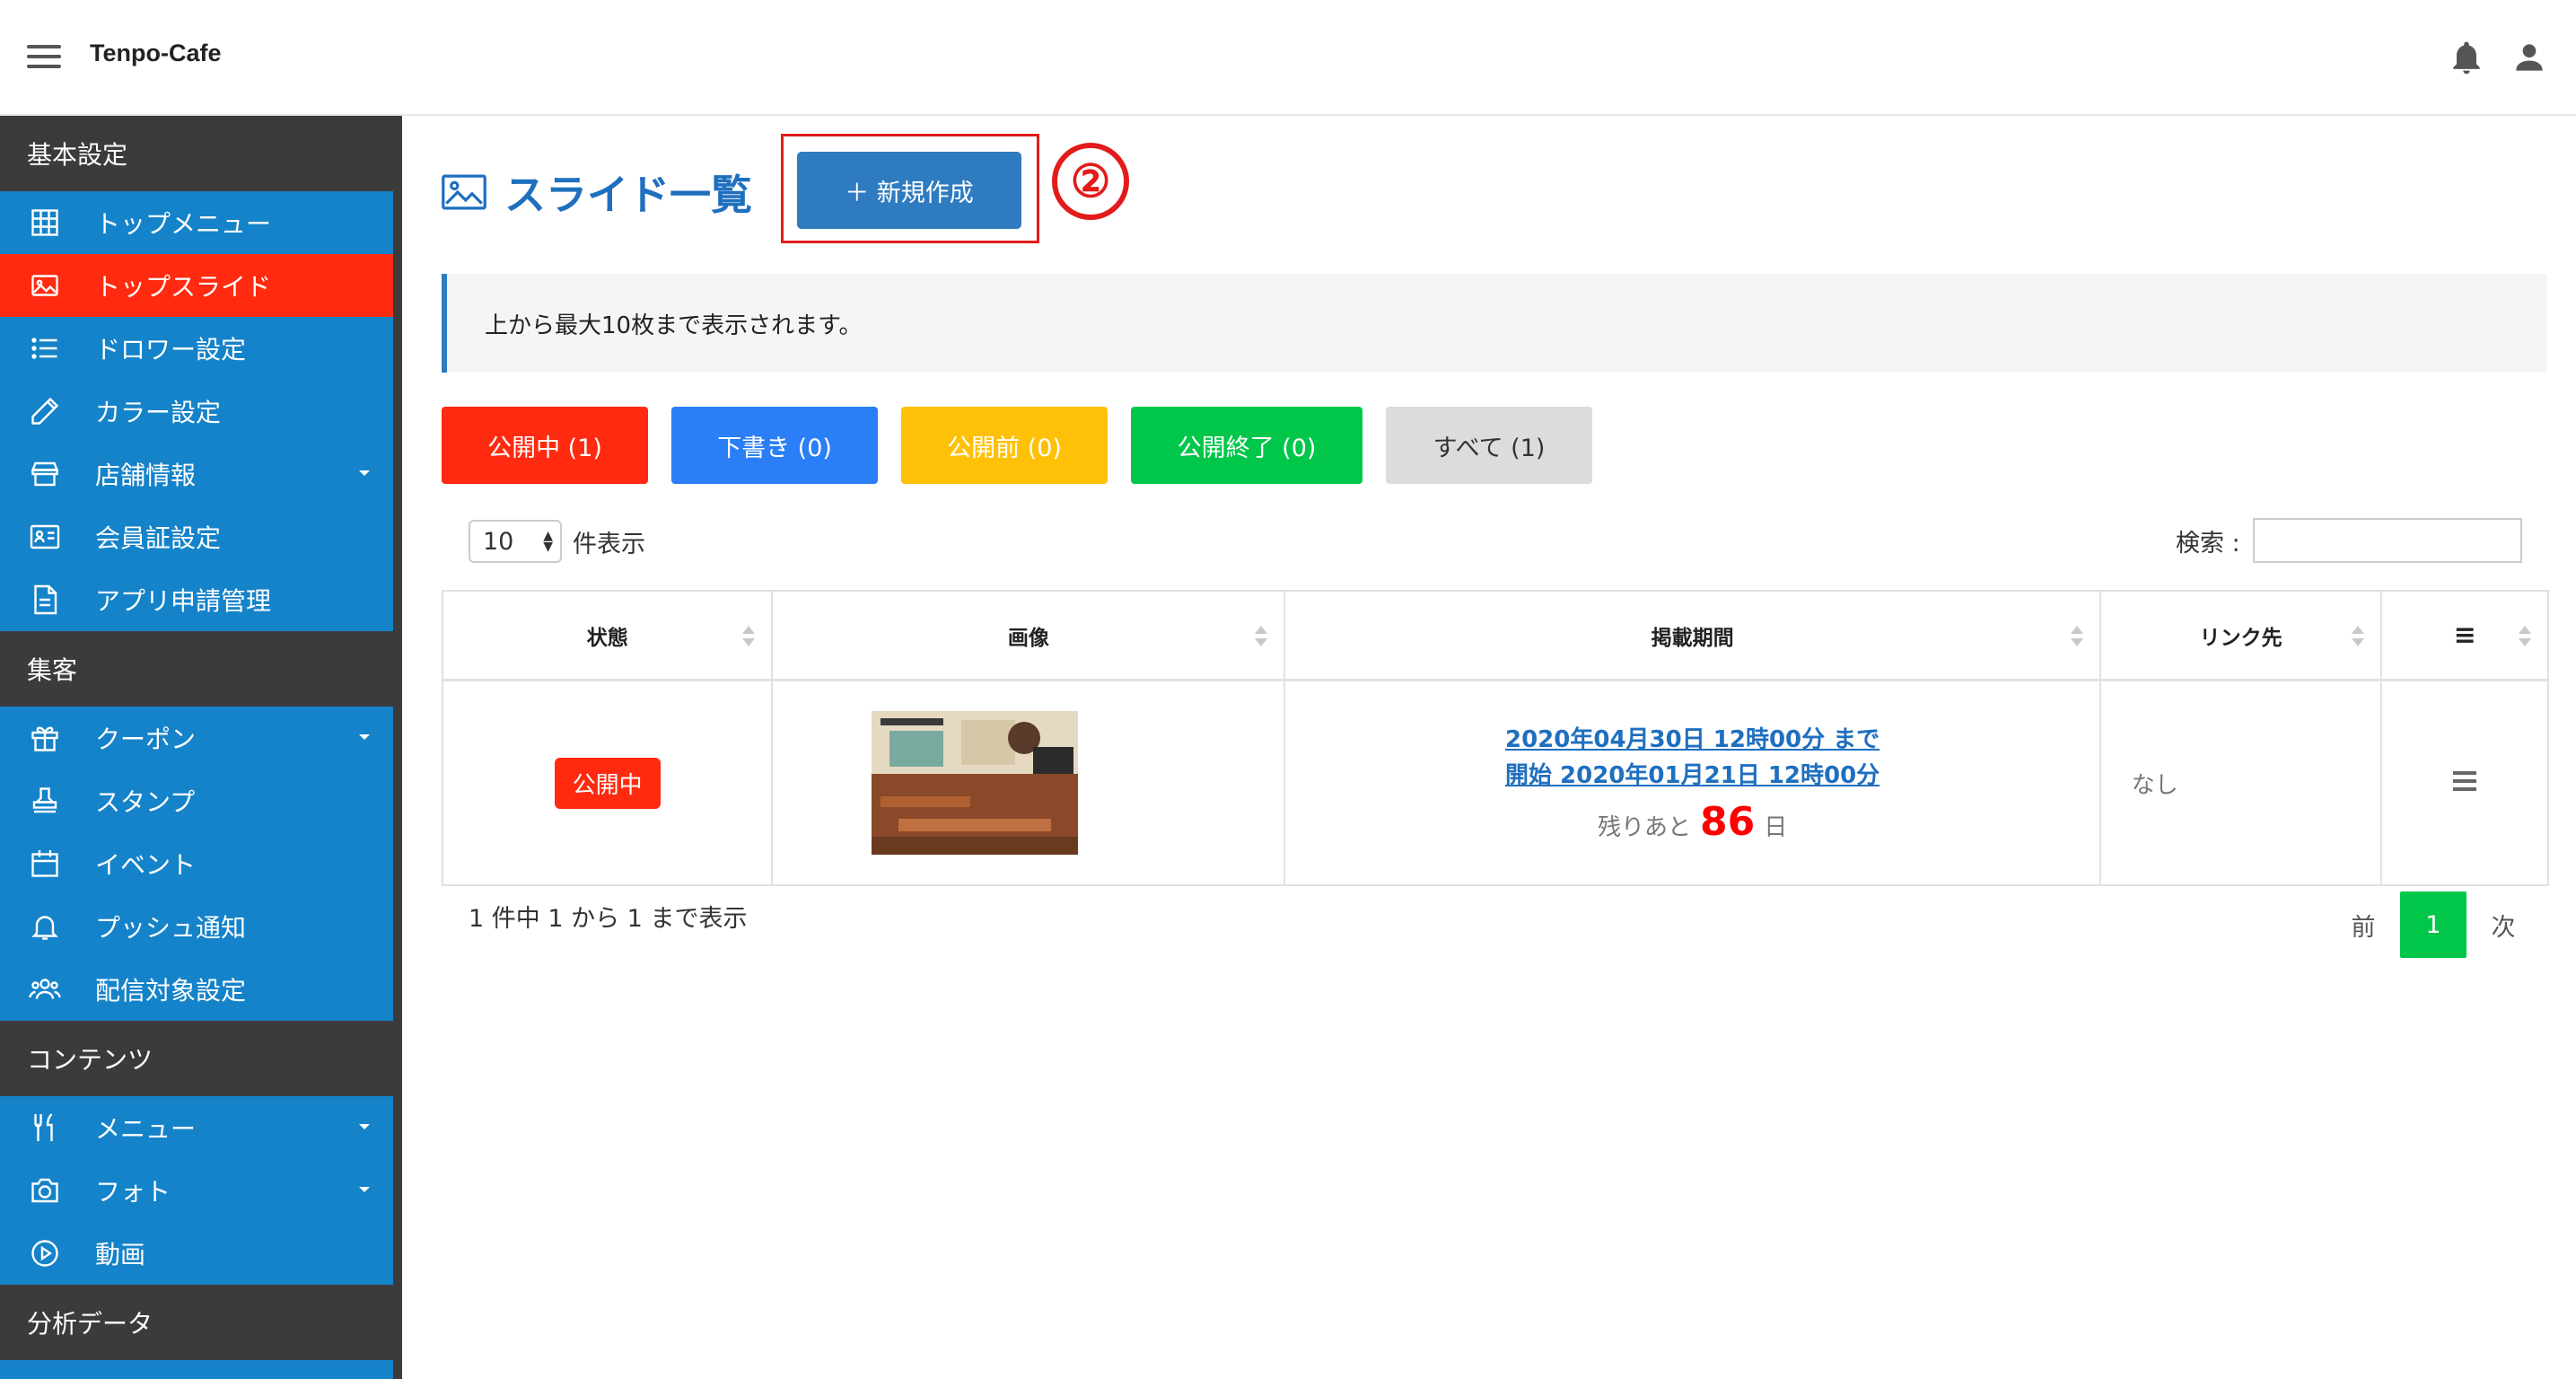 Image resolution: width=2576 pixels, height=1379 pixels. I want to click on page-length-control: 10 ▲ ▼ 件表示, so click(557, 541).